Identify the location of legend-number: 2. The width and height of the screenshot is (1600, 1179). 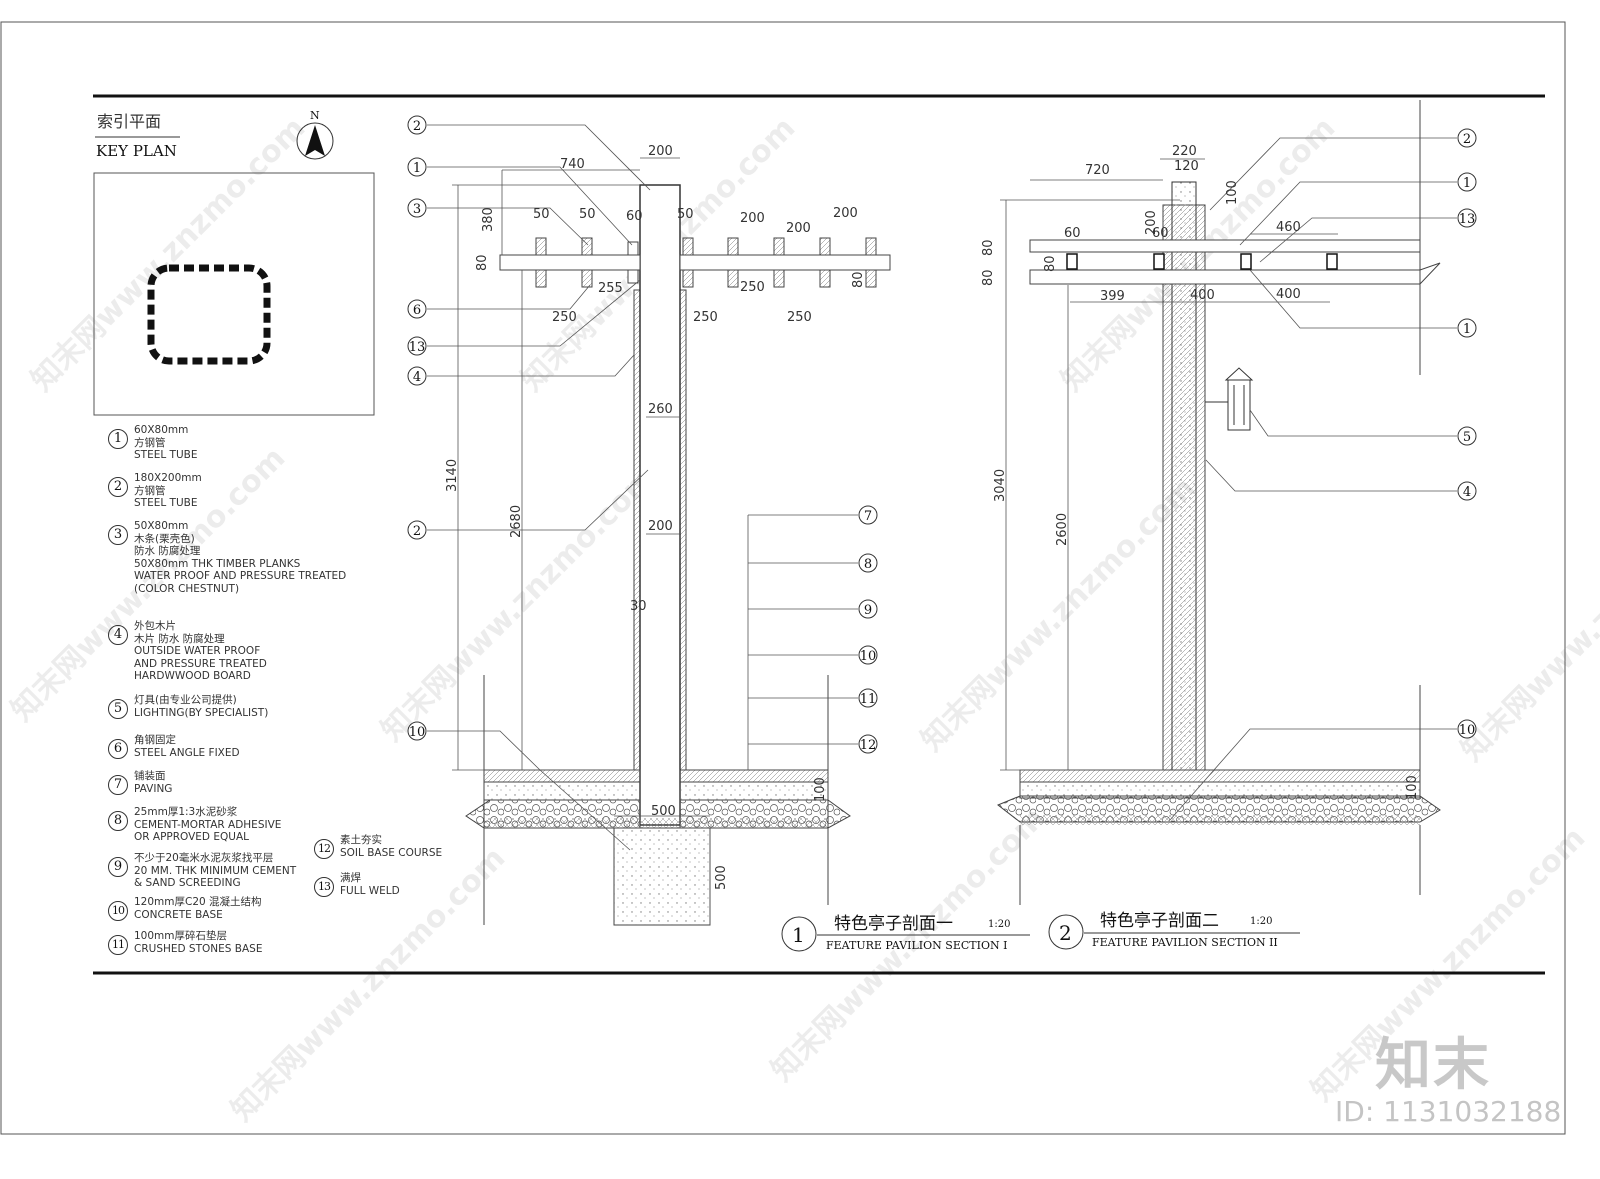
(118, 487).